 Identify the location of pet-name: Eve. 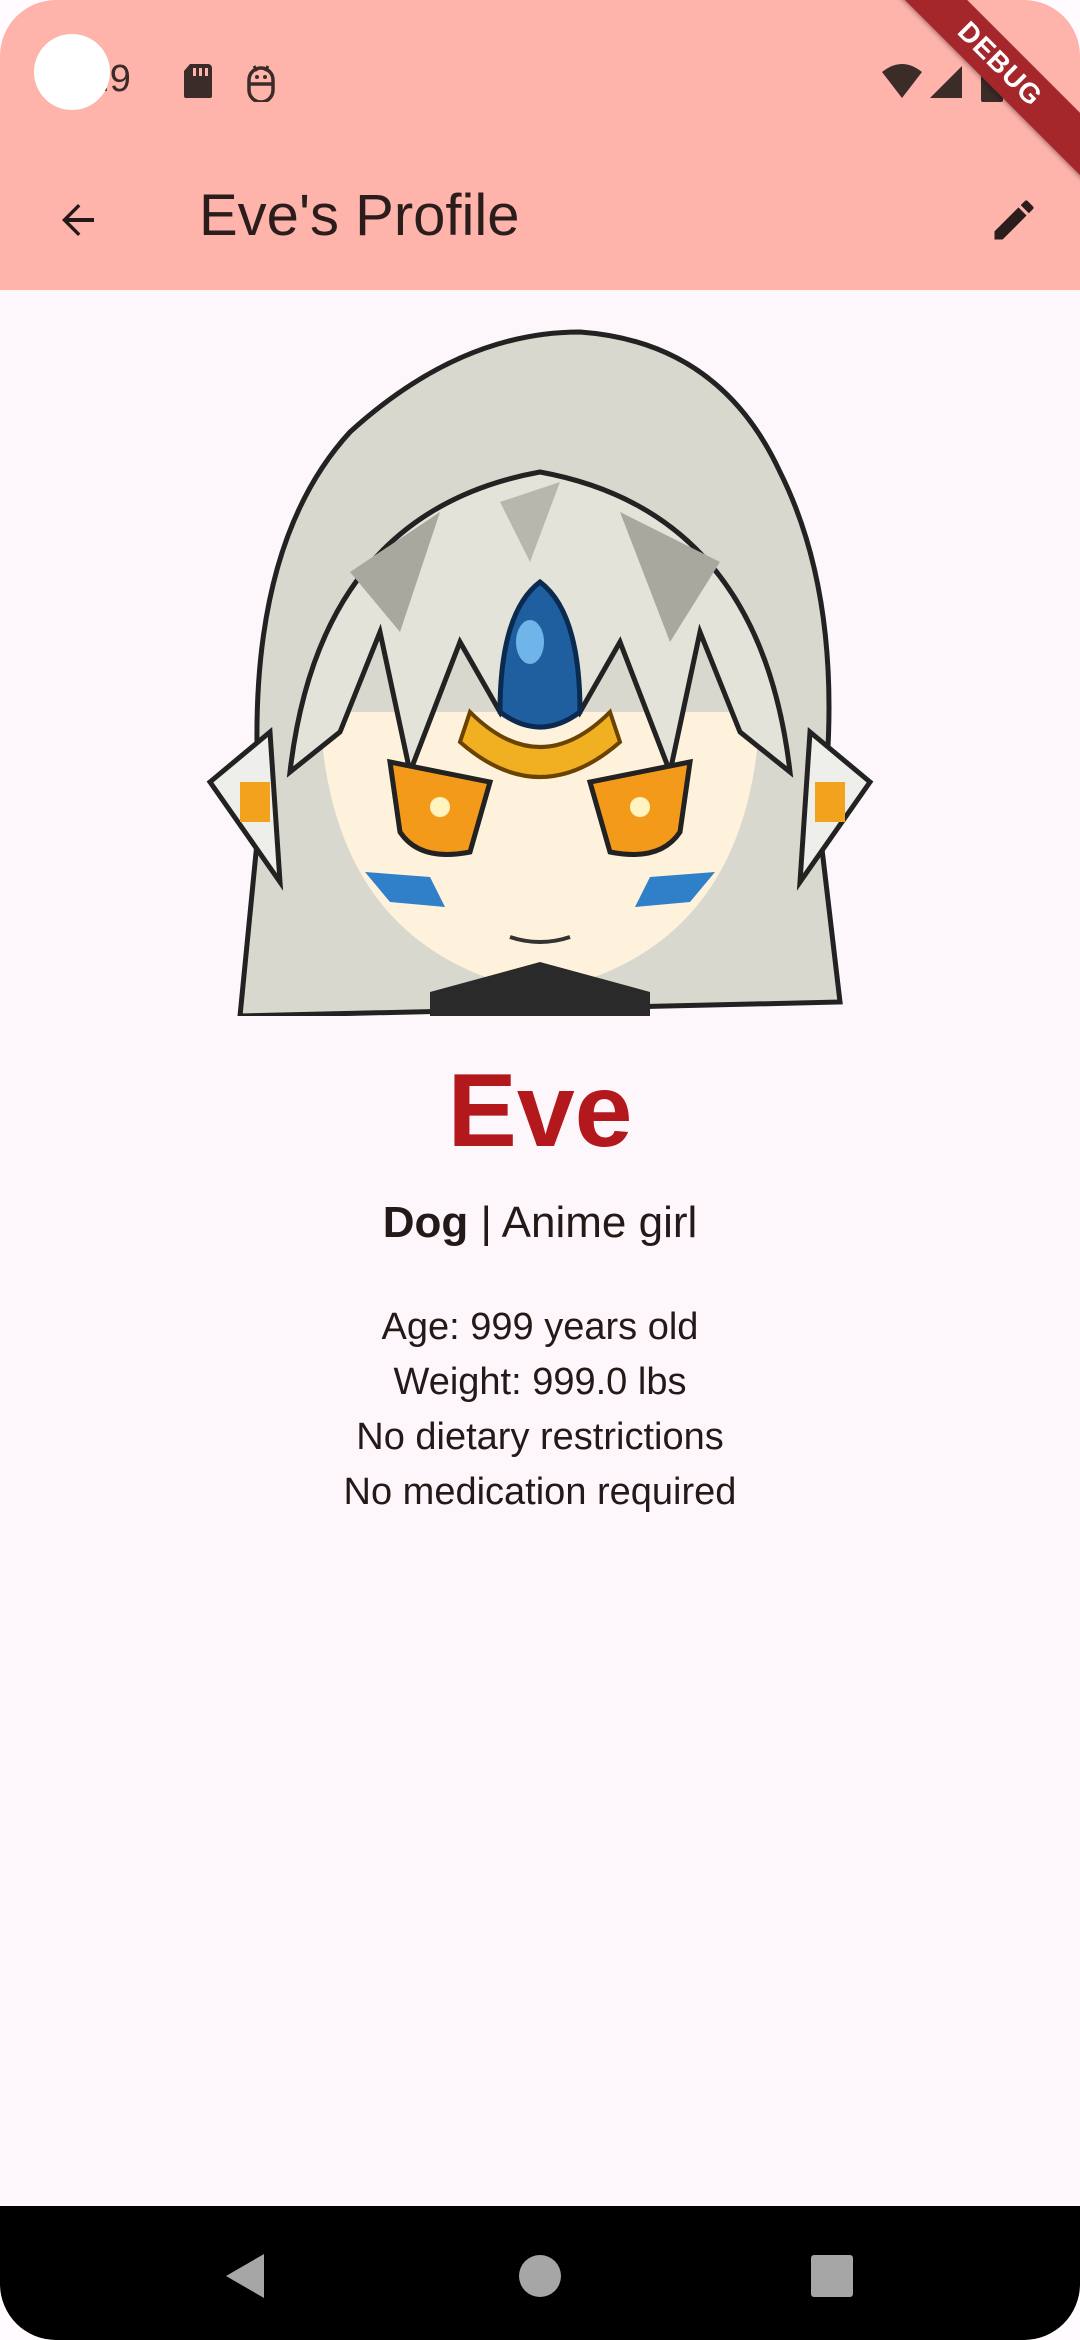
(540, 1111).